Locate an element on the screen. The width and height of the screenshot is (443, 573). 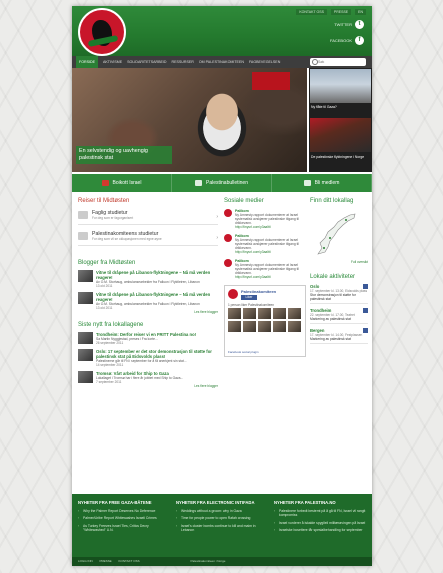
bulletin-button: Palestinabulletinen is located at coordinates (222, 183).